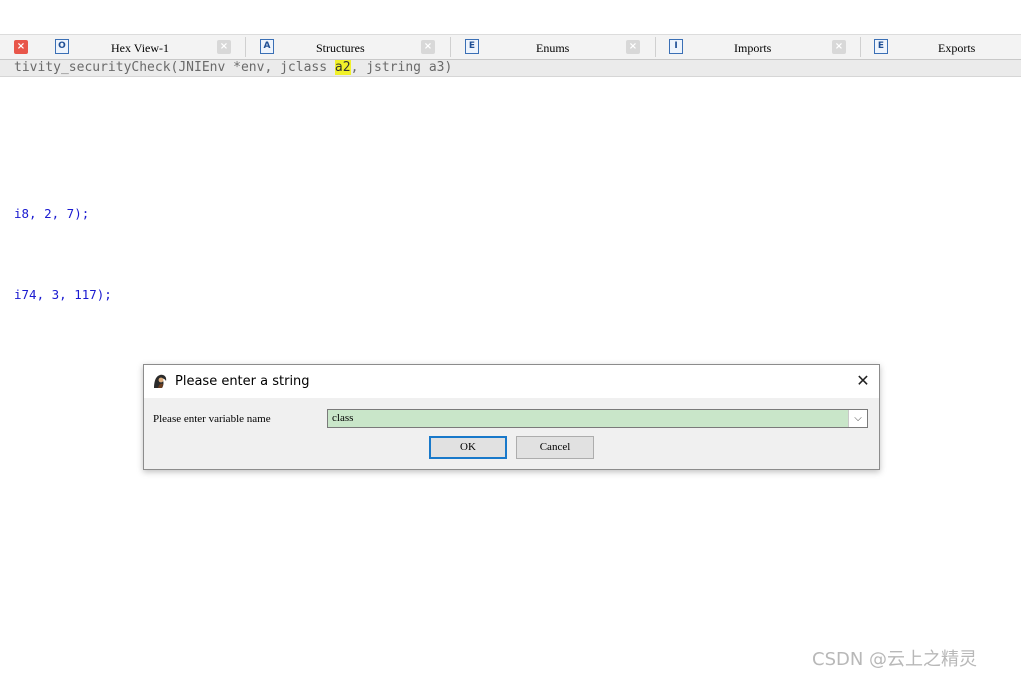 The width and height of the screenshot is (1021, 680). Describe the element at coordinates (52, 213) in the screenshot. I see `code-line: i8, 2, 7);` at that location.